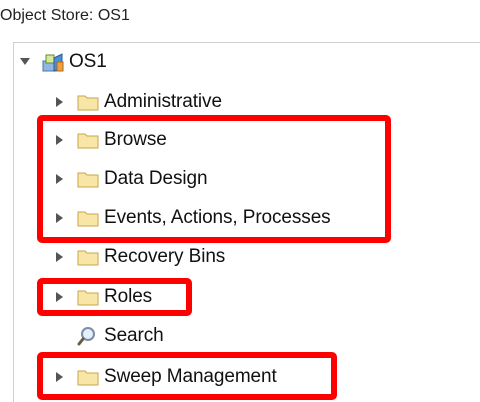  I want to click on tree-item-roles: Roles, so click(103, 297).